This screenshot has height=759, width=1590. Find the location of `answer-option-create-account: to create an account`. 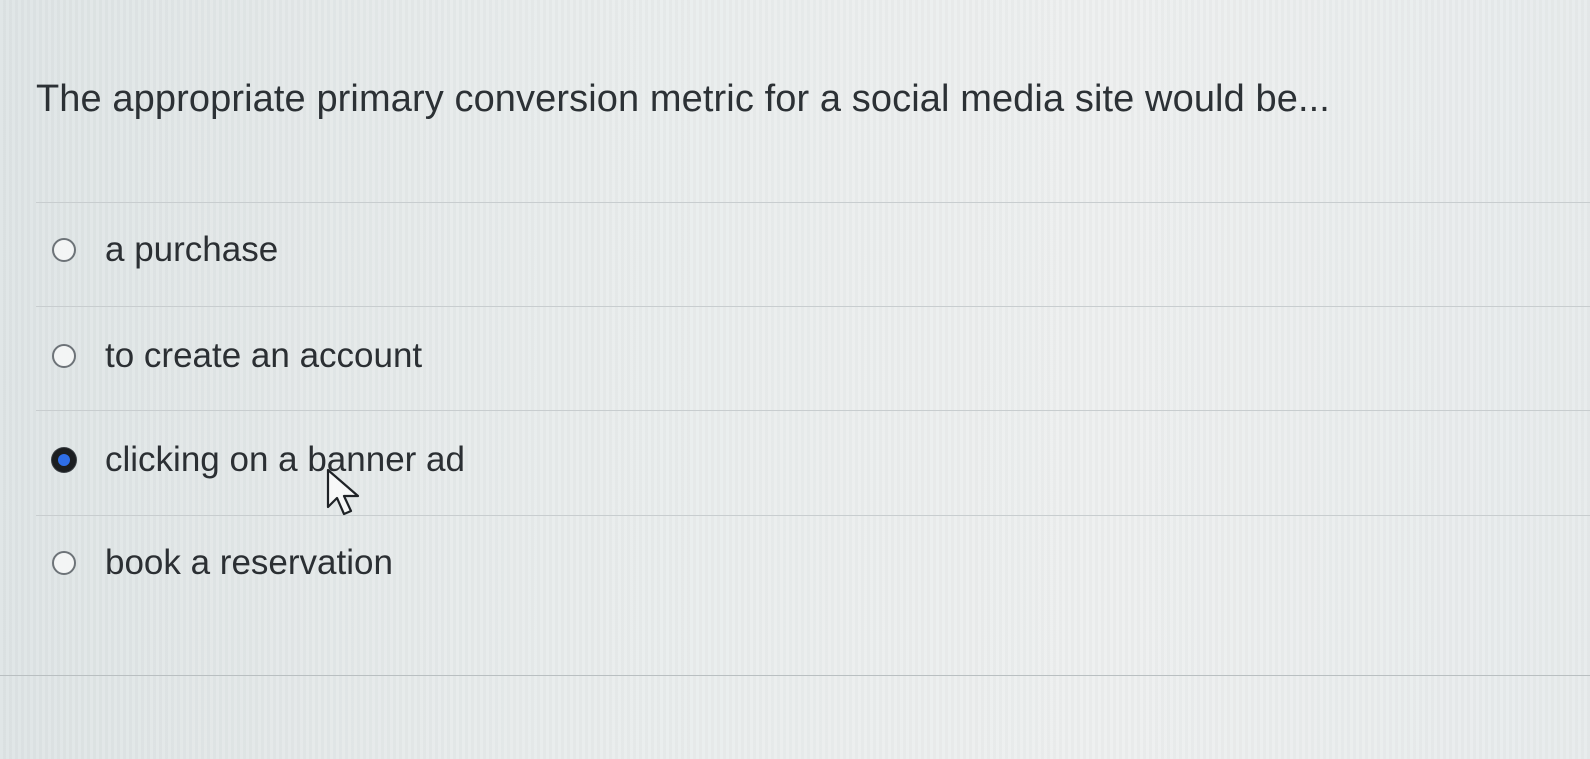

answer-option-create-account: to create an account is located at coordinates (237, 356).